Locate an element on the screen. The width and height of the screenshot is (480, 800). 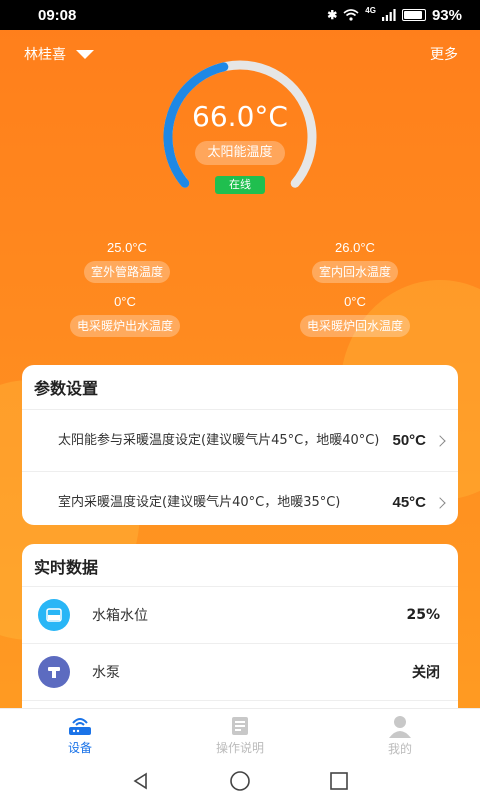
tab-profile: 我的 is located at coordinates (400, 735).